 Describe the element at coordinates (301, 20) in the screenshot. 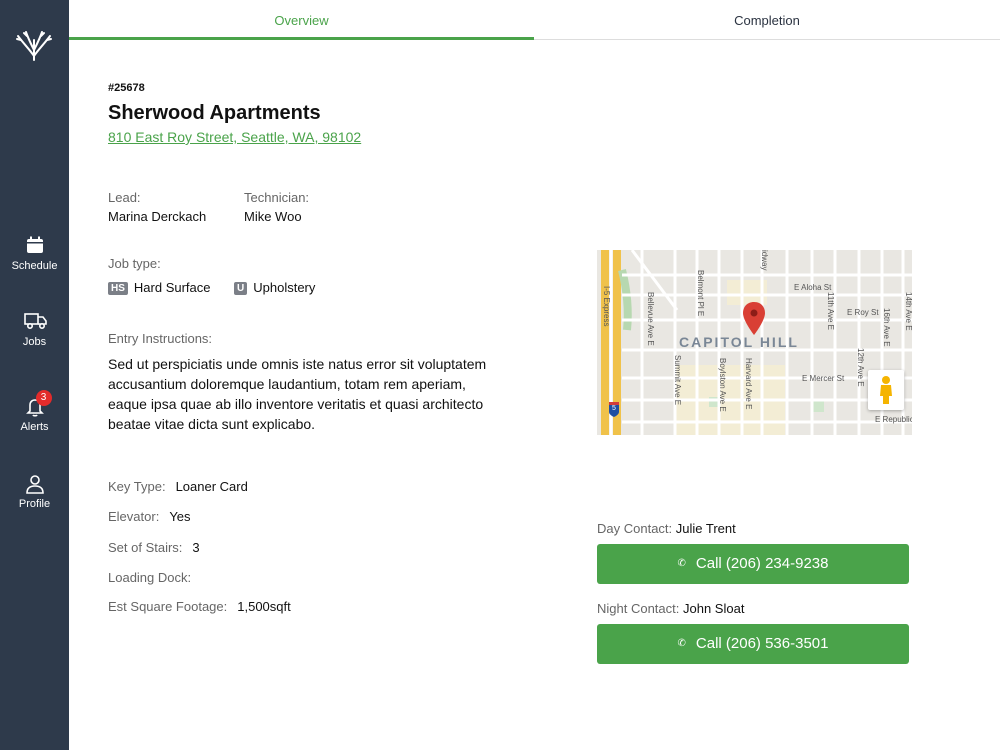

I see `tab-overview: Overview` at that location.